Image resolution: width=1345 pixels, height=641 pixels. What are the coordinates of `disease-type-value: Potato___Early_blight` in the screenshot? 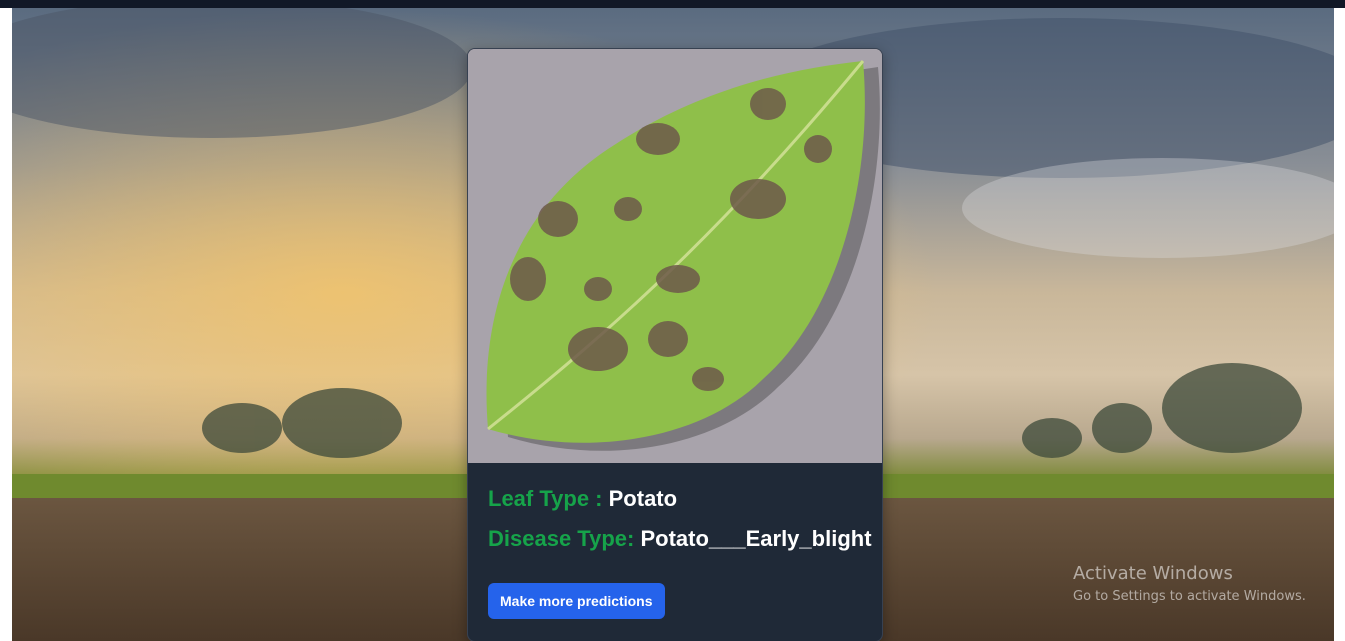 It's located at (756, 538).